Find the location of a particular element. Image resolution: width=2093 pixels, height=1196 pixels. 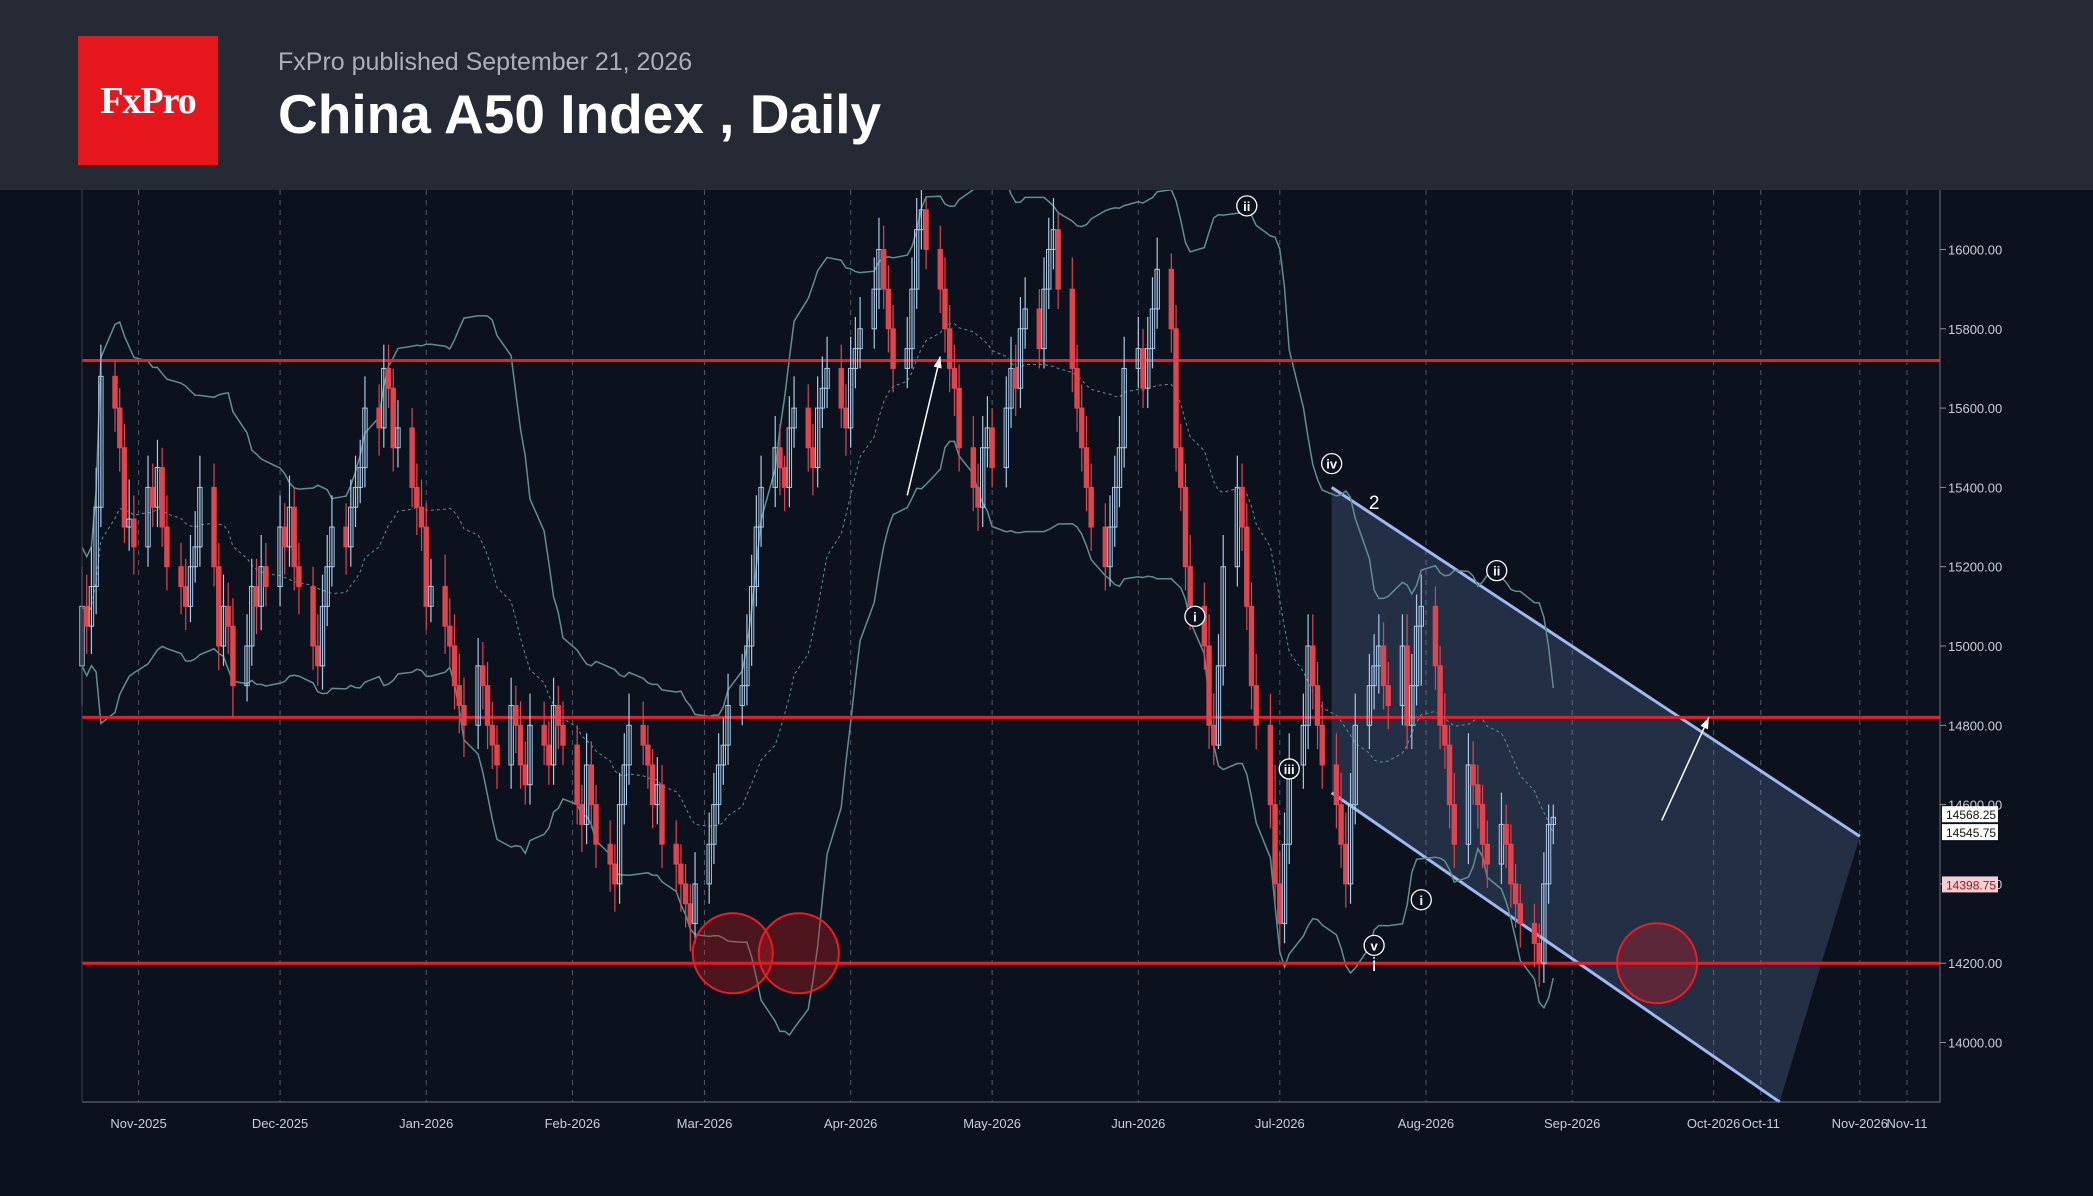

x-tick-label: Apr-2026 is located at coordinates (850, 1123).